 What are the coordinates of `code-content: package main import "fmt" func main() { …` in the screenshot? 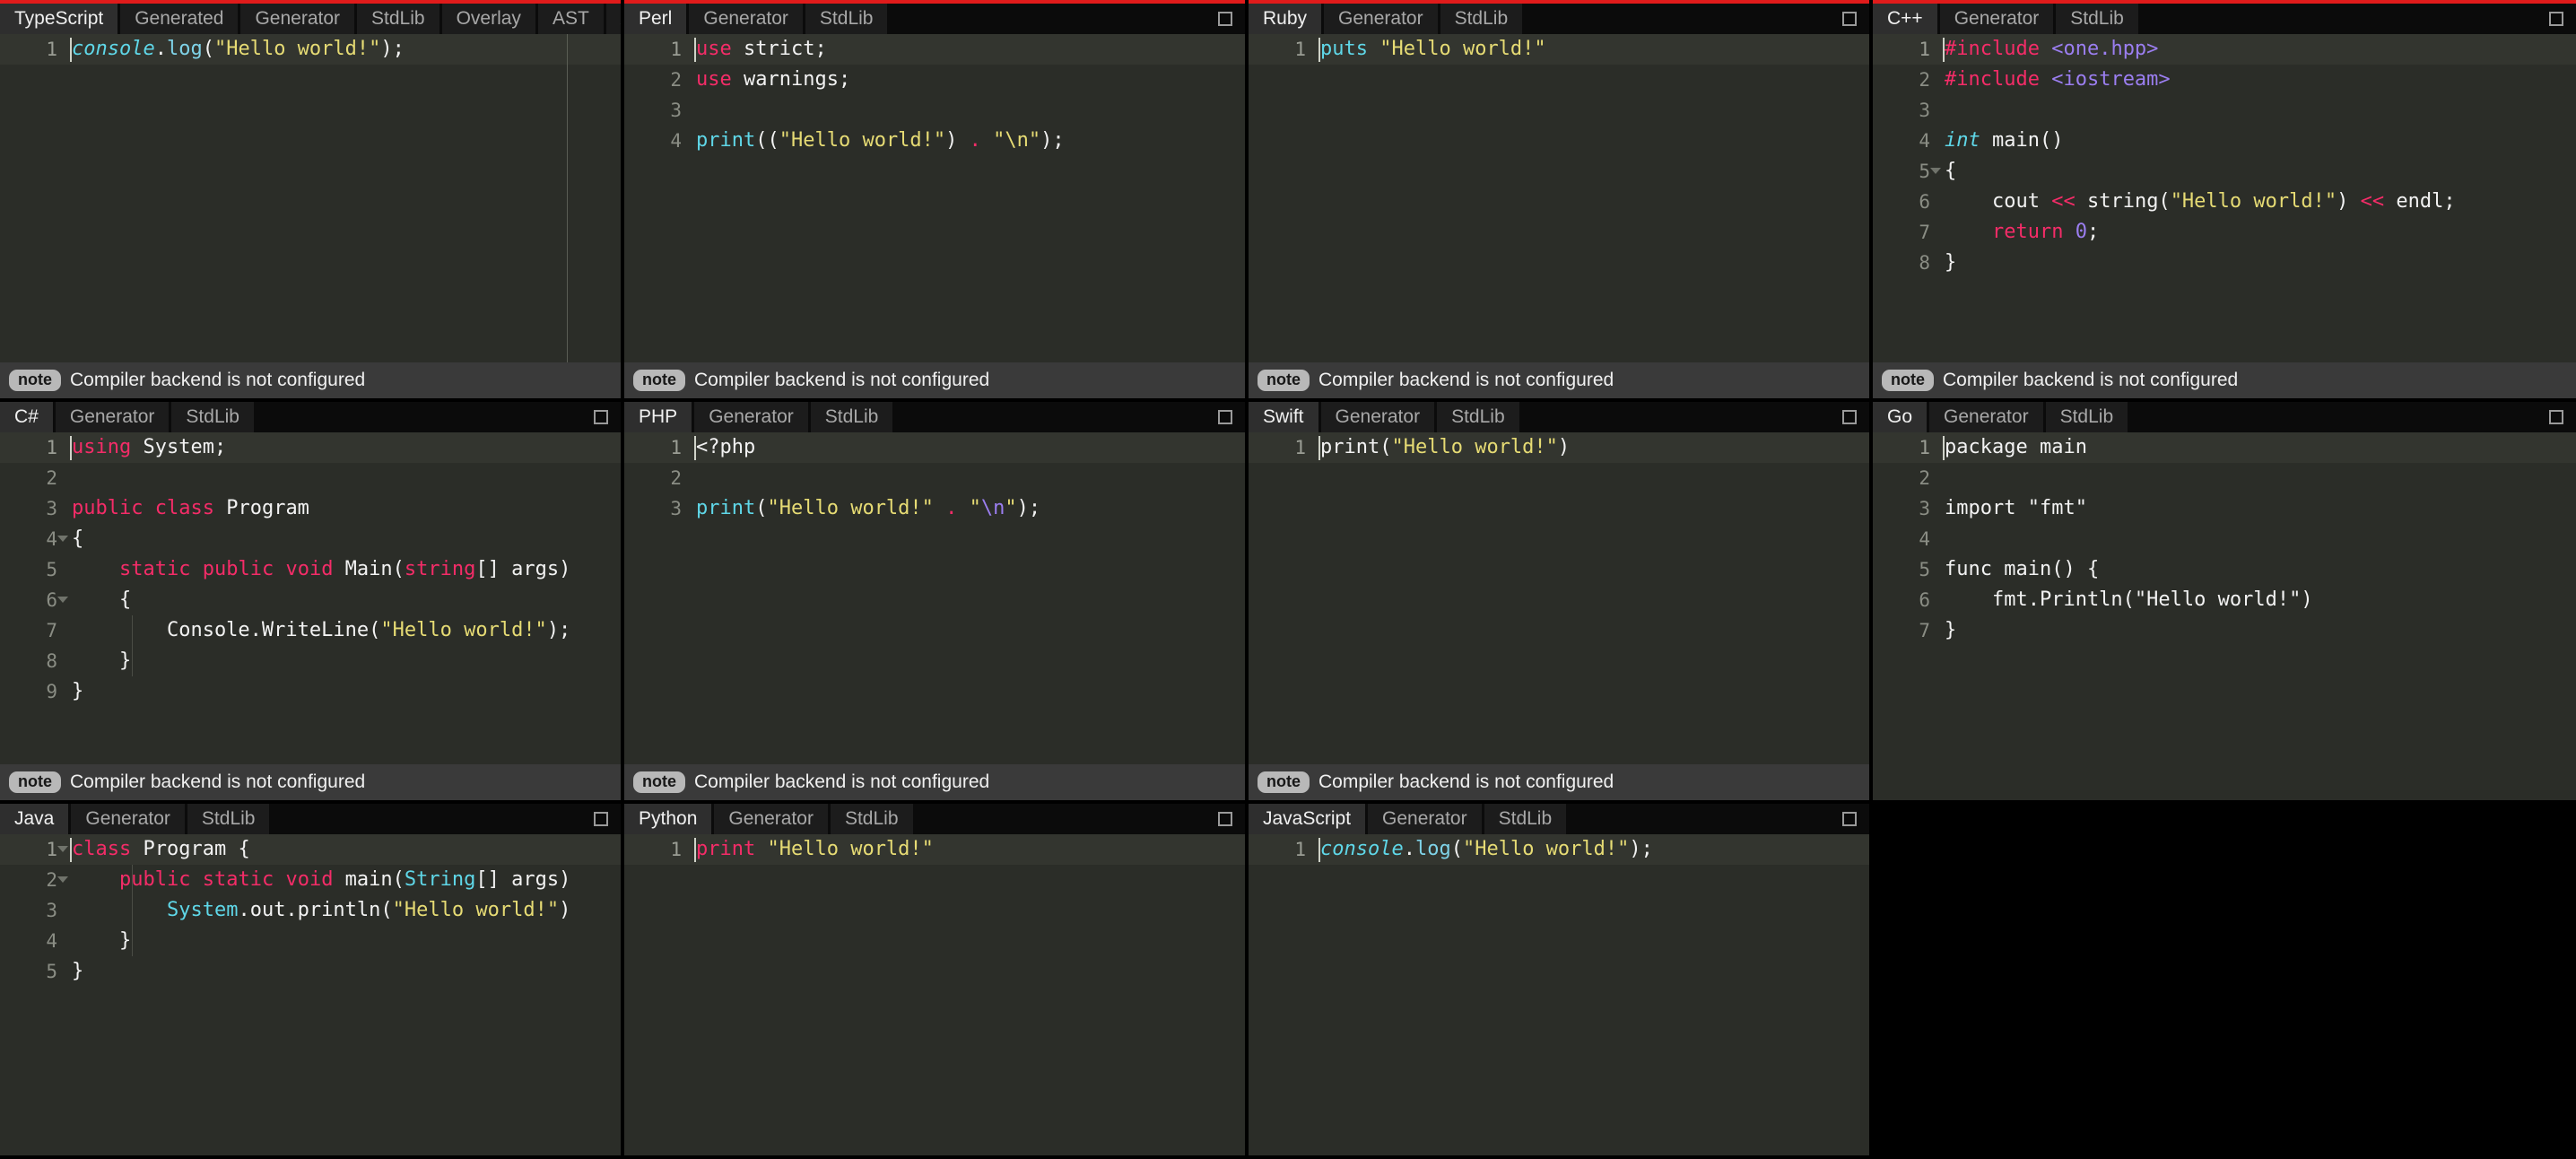 It's located at (2256, 616).